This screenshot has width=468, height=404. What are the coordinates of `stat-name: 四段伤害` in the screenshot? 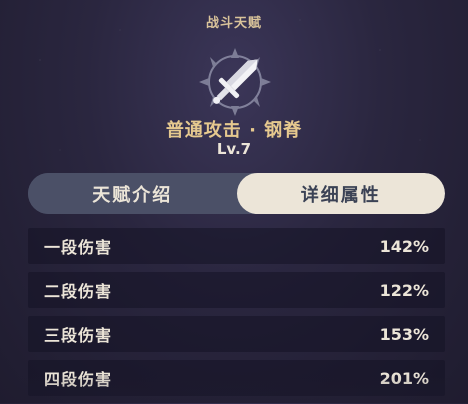 It's located at (78, 379).